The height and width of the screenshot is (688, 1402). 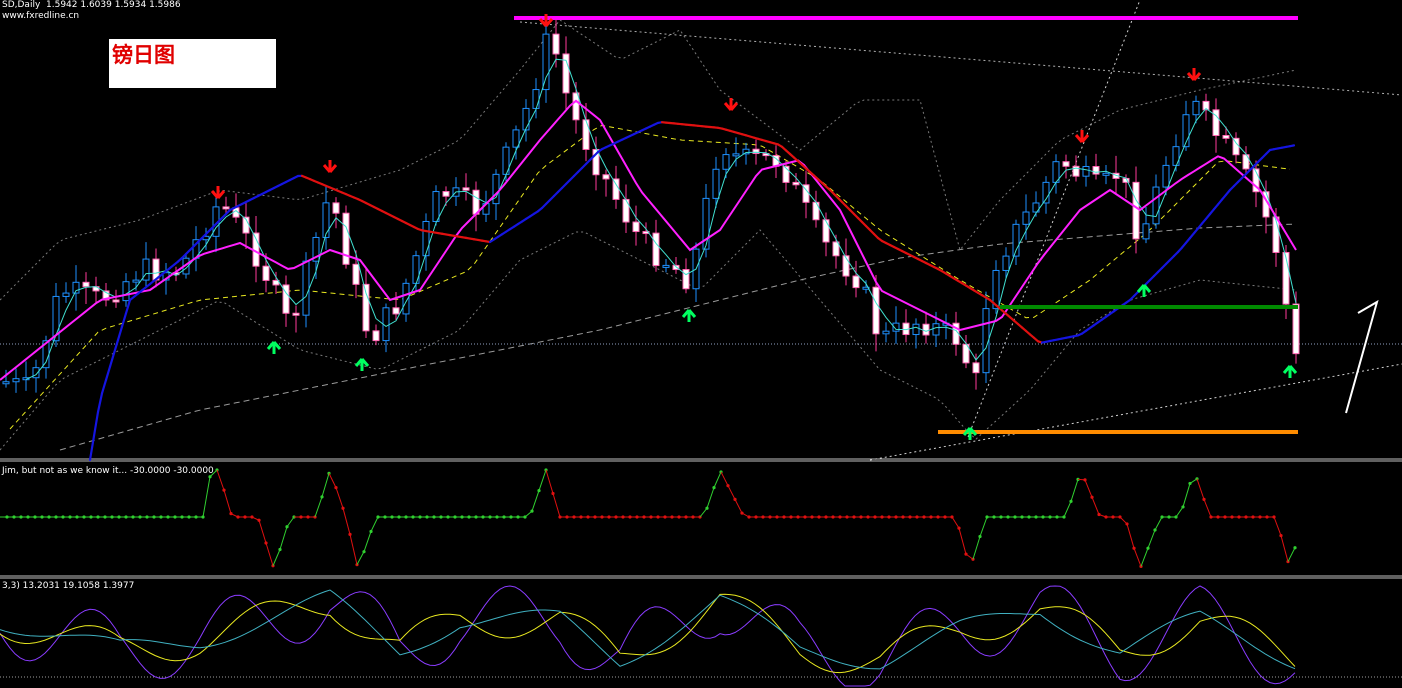 I want to click on symbol-header: SD,Daily 1.5942 1.6039 1.5934 1.5986, so click(x=91, y=5).